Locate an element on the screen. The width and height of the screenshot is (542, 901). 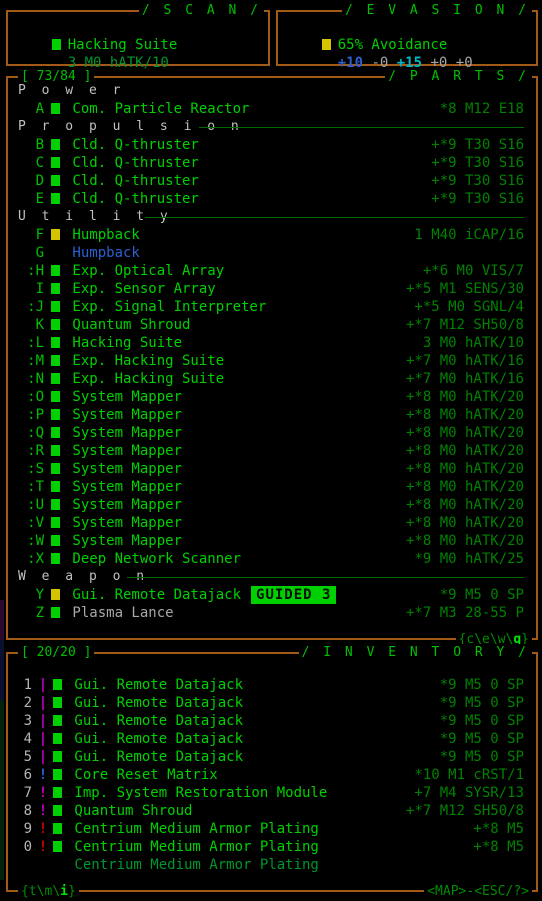
part-row: :X Deep Network Scanner *9 M0 hATK/25 is located at coordinates (272, 559).